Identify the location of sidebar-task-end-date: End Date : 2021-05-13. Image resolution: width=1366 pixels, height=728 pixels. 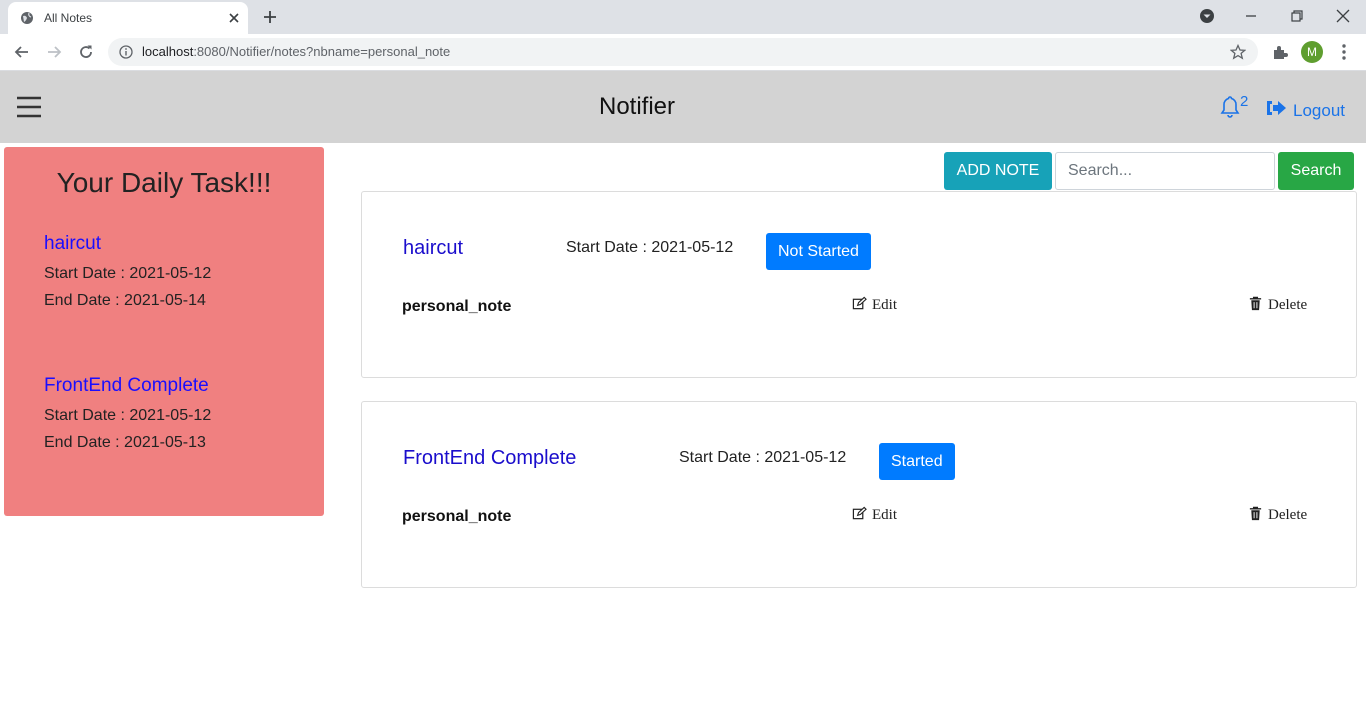
(125, 442).